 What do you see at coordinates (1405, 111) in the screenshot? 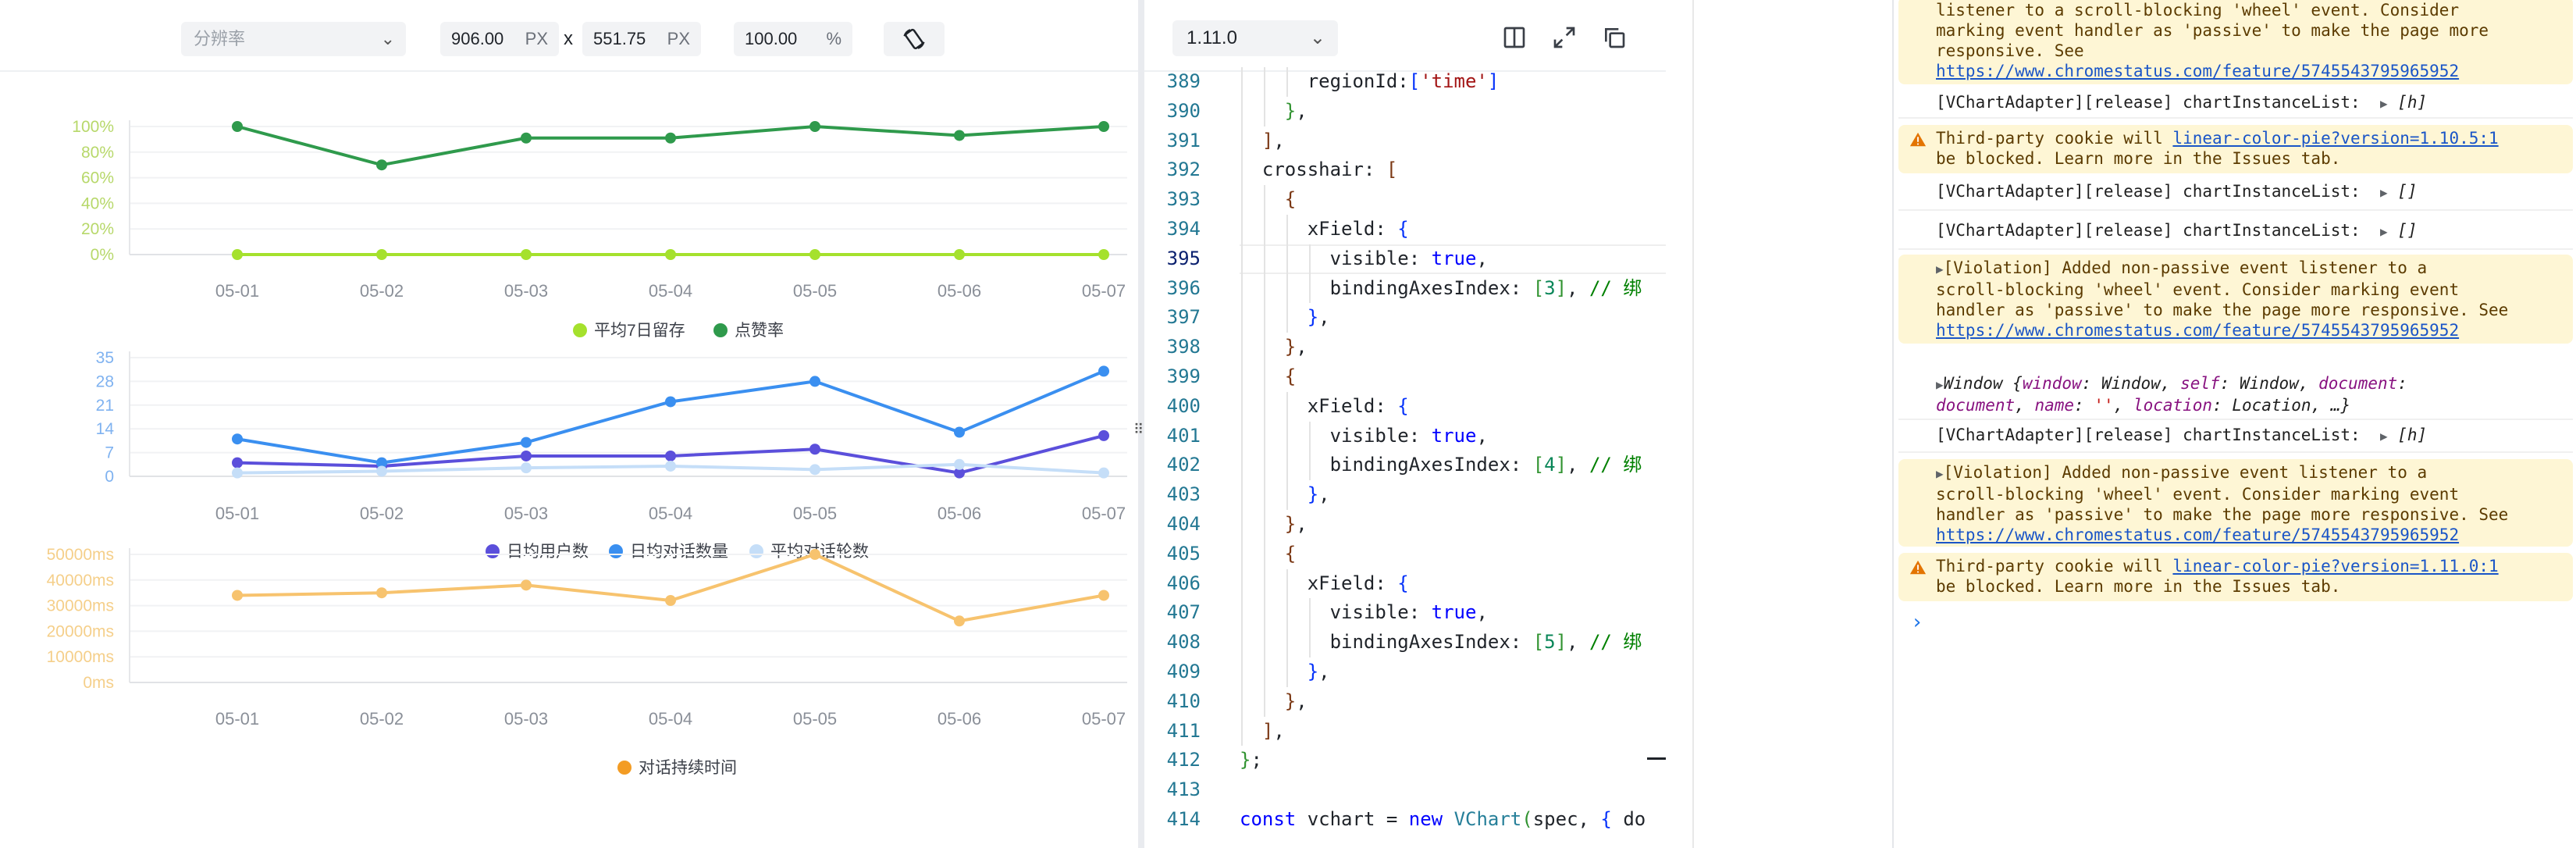
I see `code-line: 390},` at bounding box center [1405, 111].